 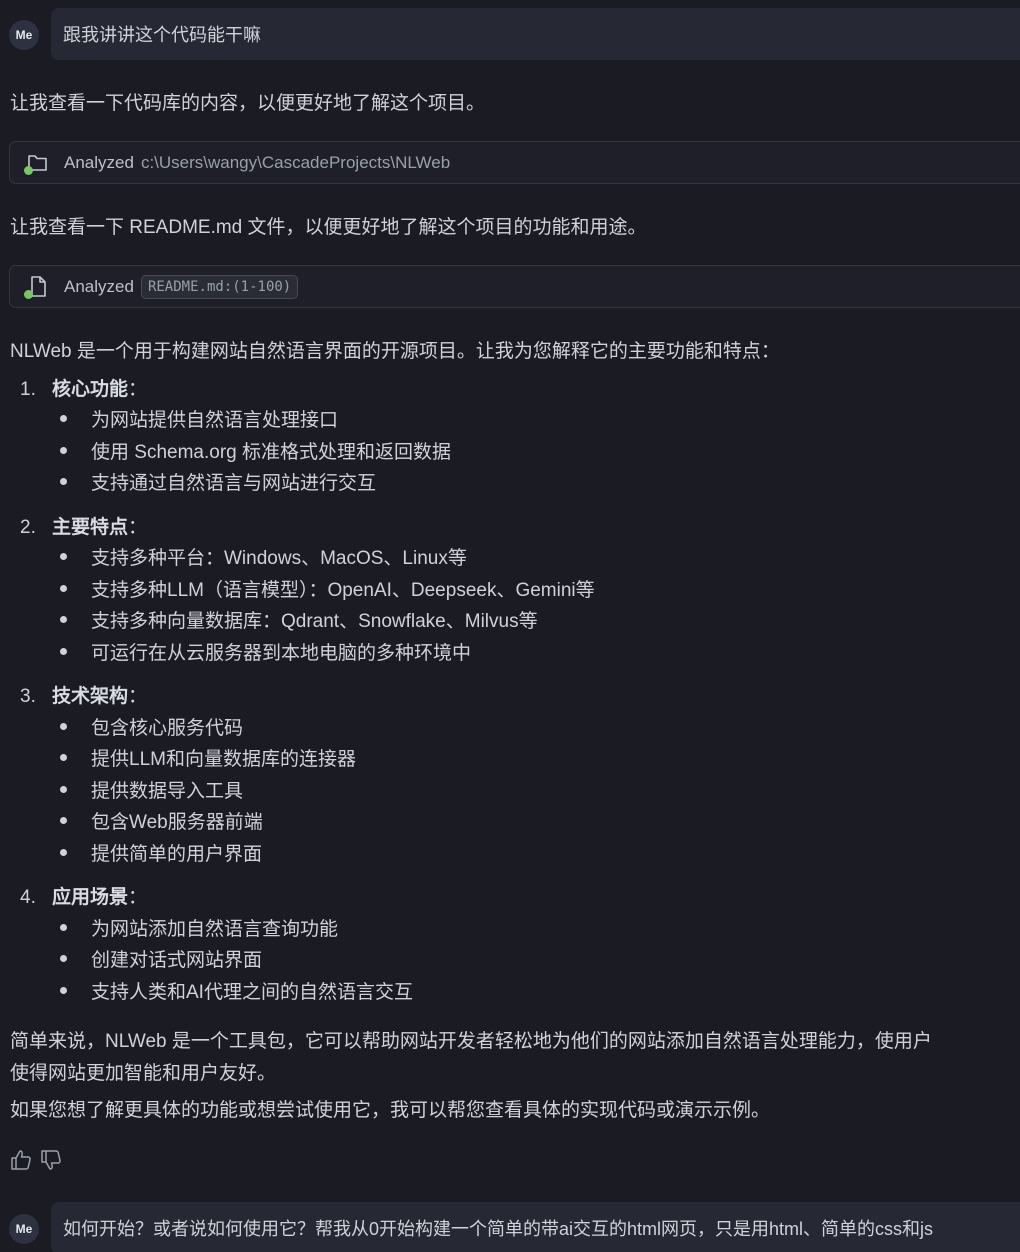 I want to click on assistant-closing: 如果您想了解更具体的功能或想尝试使用它，我可以帮您查看具体的实现代码或演示示例。, so click(x=390, y=1110).